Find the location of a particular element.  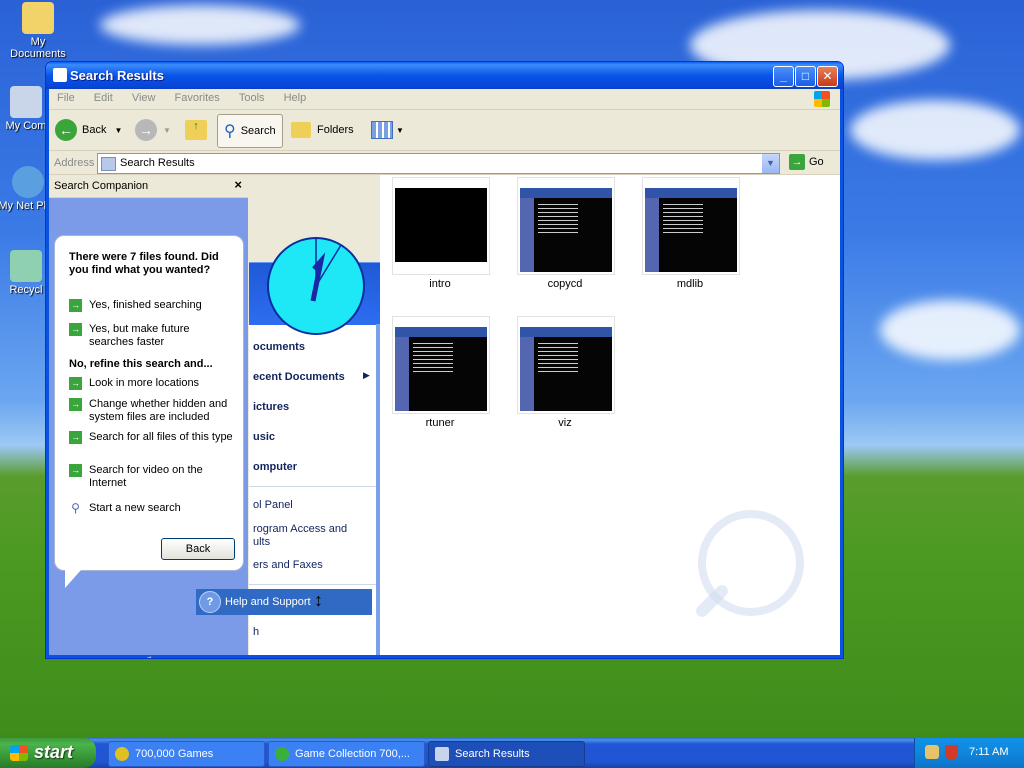

address-dropdown-button: ▼ is located at coordinates (770, 163).